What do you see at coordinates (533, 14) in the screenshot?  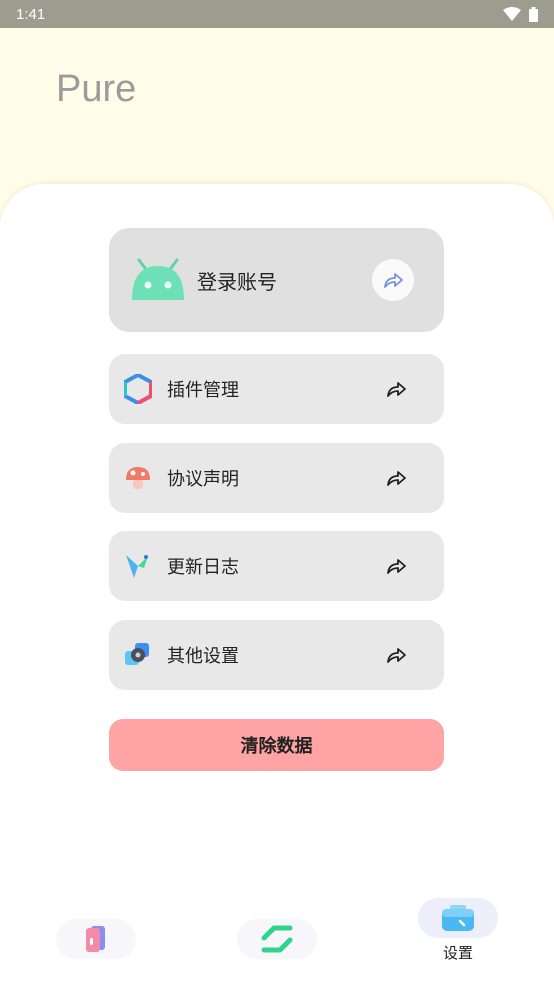 I see `battery-icon` at bounding box center [533, 14].